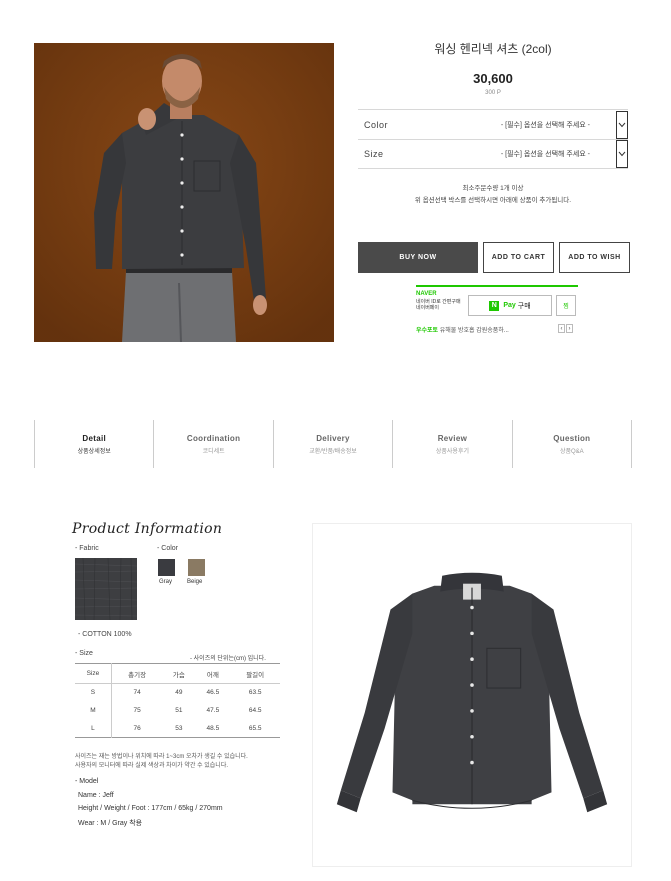 Image resolution: width=671 pixels, height=881 pixels. I want to click on naver-event-nav: ‹ ›, so click(565, 328).